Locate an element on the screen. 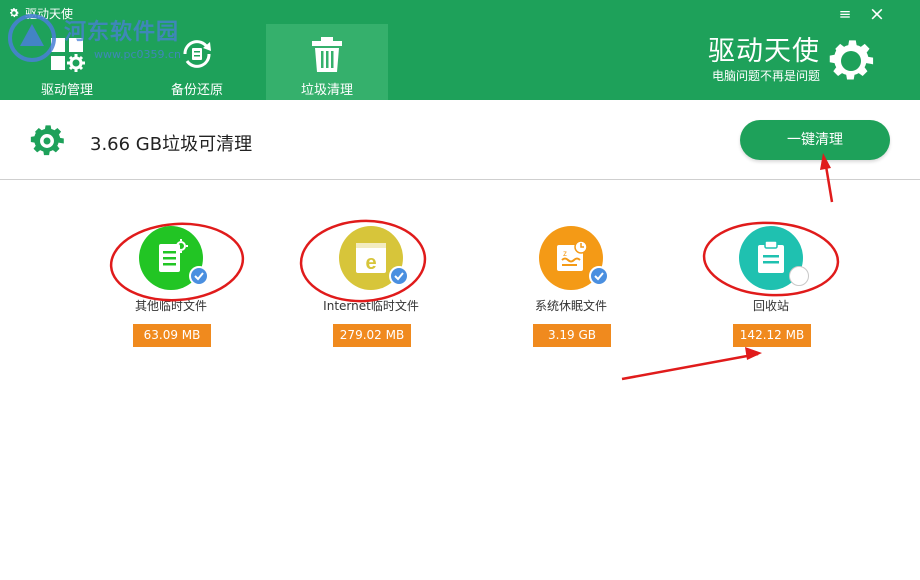 Image resolution: width=920 pixels, height=580 pixels. item-label: Internet临时文件 is located at coordinates (371, 306).